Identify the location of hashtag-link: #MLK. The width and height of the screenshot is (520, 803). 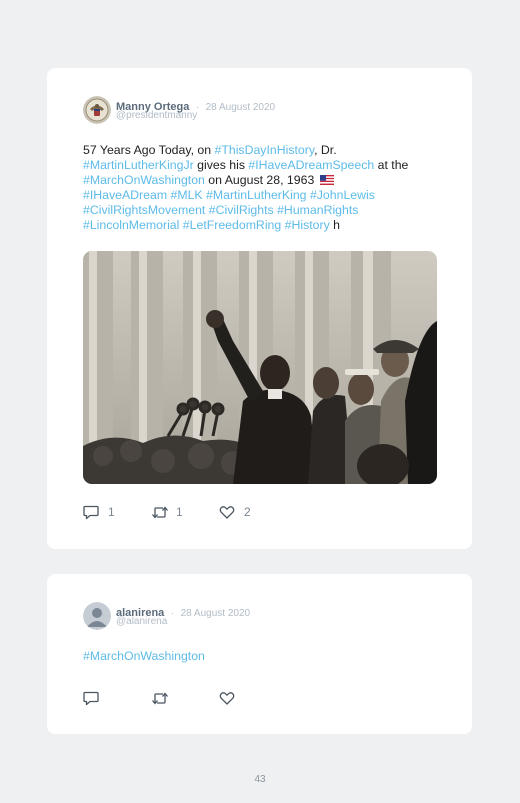
(186, 195).